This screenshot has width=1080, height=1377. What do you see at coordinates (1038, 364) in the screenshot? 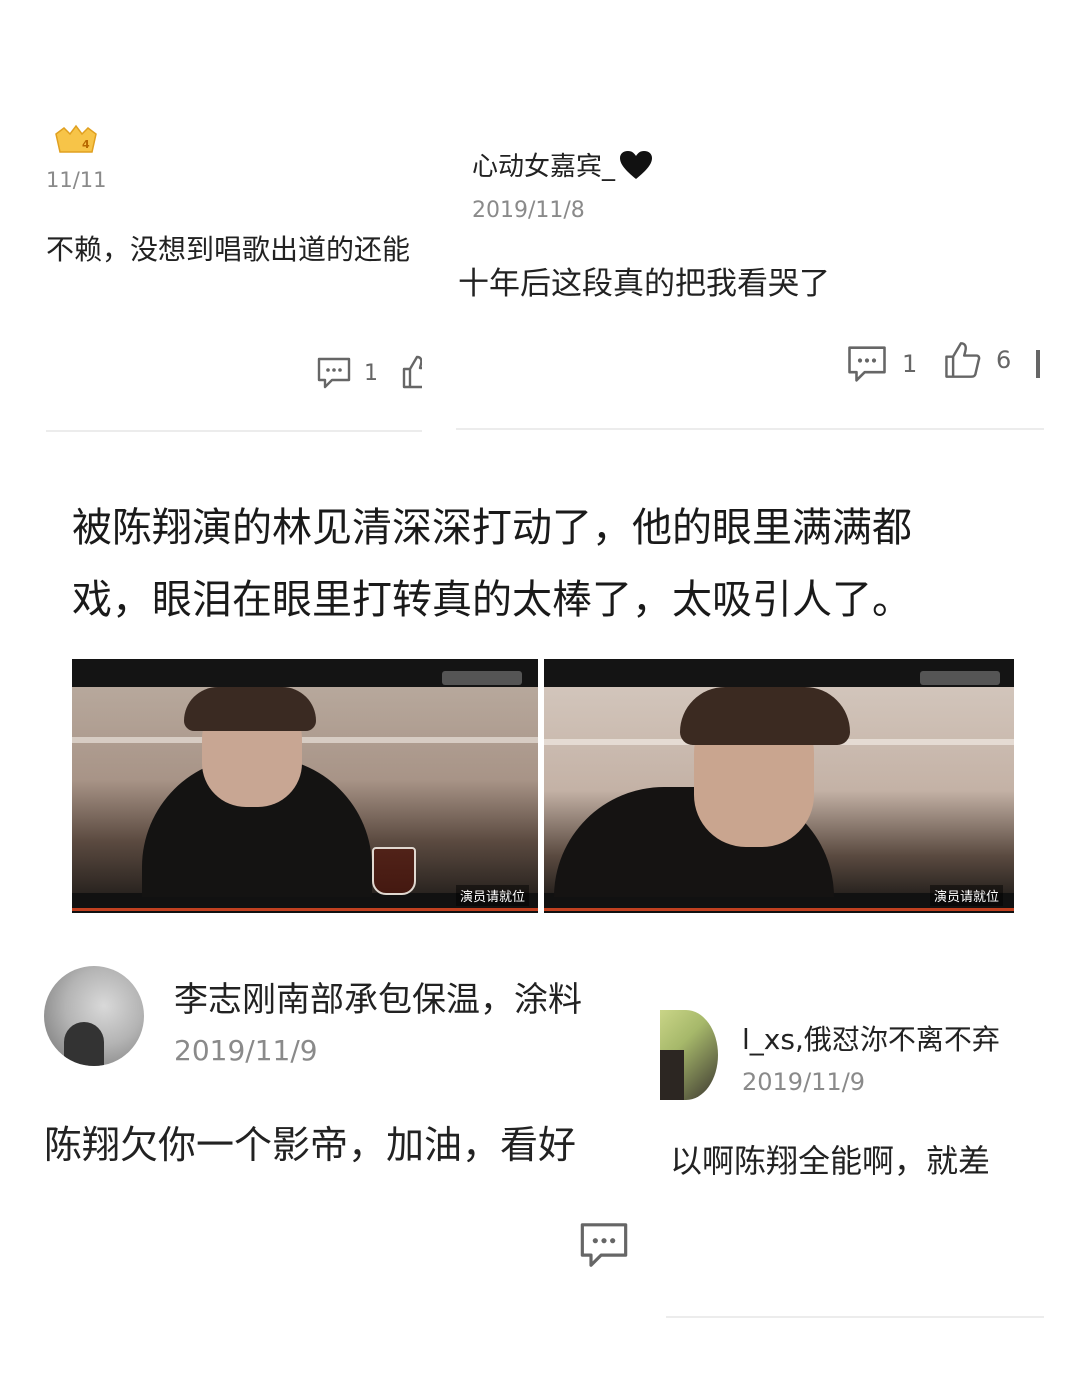
I see `share-icon` at bounding box center [1038, 364].